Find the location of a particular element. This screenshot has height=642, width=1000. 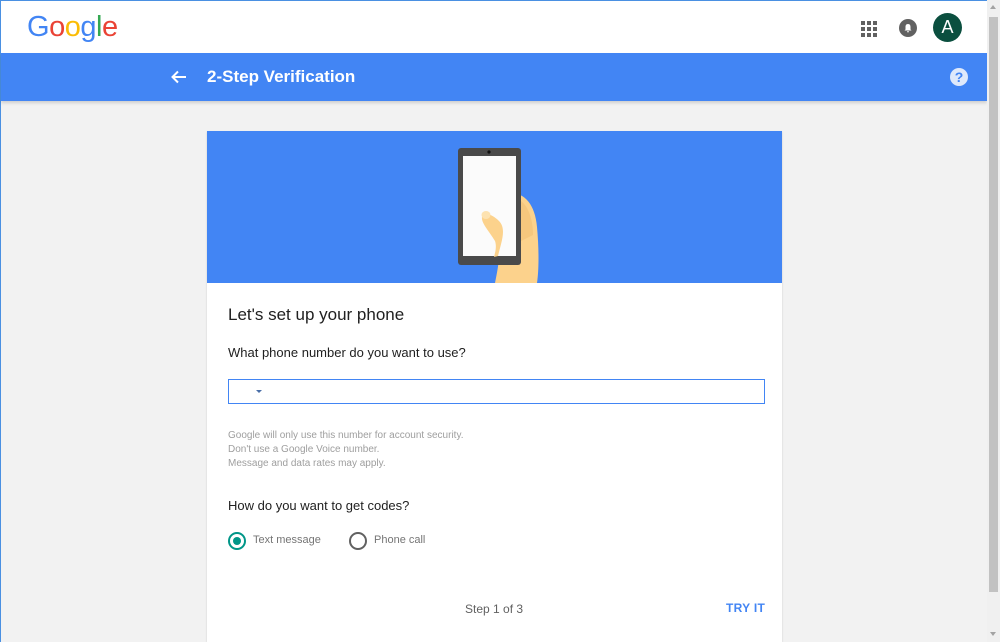

radio-text-message: Text message is located at coordinates (278, 541).